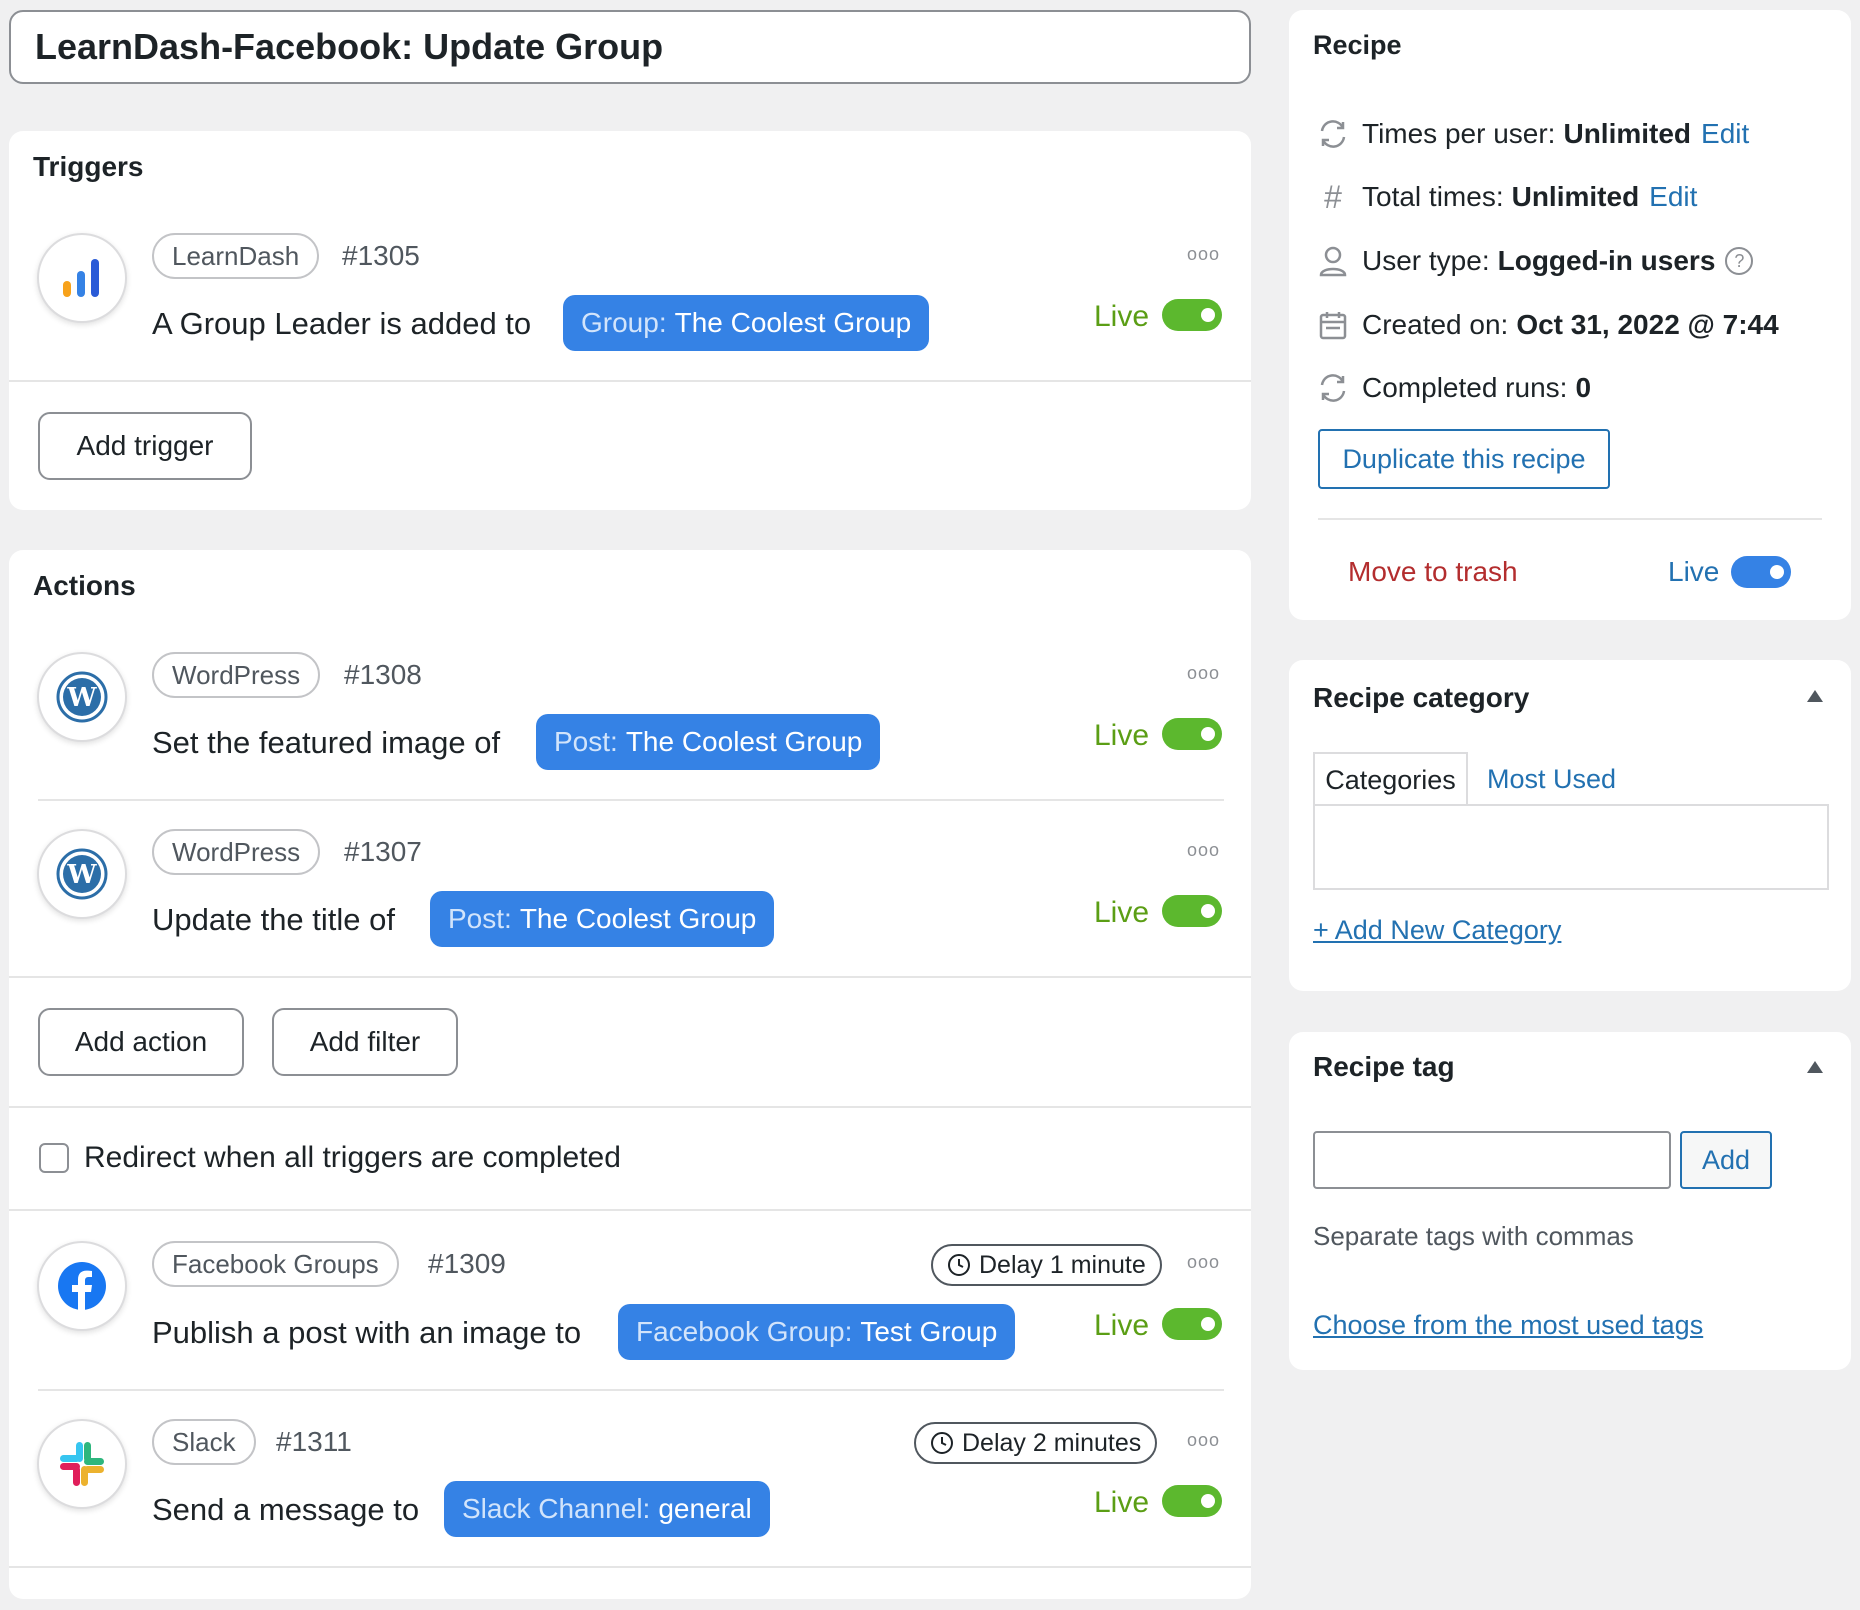 Image resolution: width=1860 pixels, height=1610 pixels. What do you see at coordinates (744, 1331) in the screenshot?
I see `token-key: Facebook Group:` at bounding box center [744, 1331].